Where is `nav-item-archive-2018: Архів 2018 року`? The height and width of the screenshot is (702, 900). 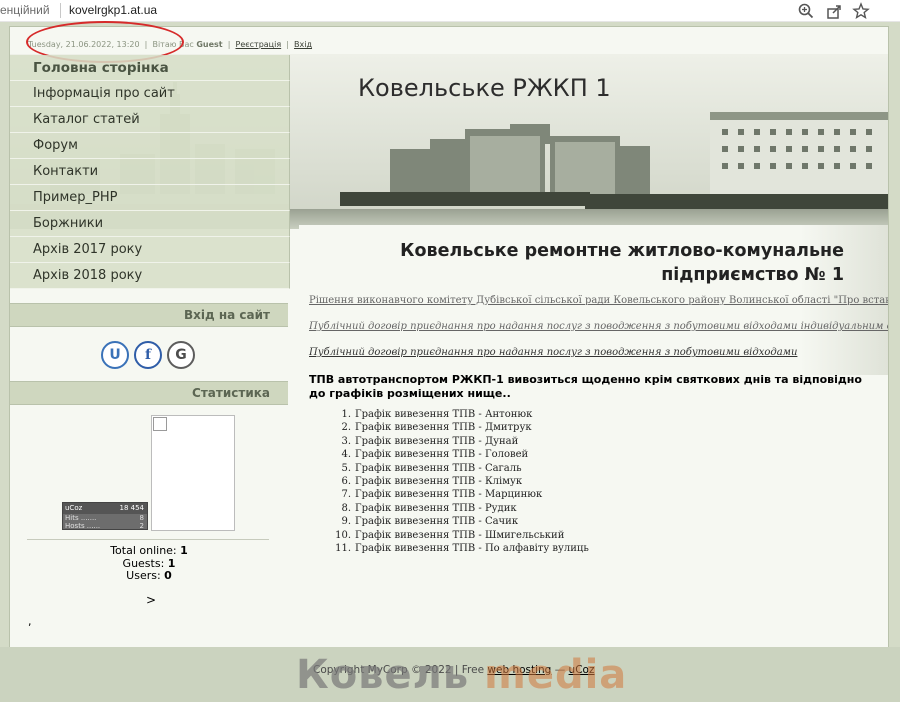 nav-item-archive-2018: Архів 2018 року is located at coordinates (150, 276).